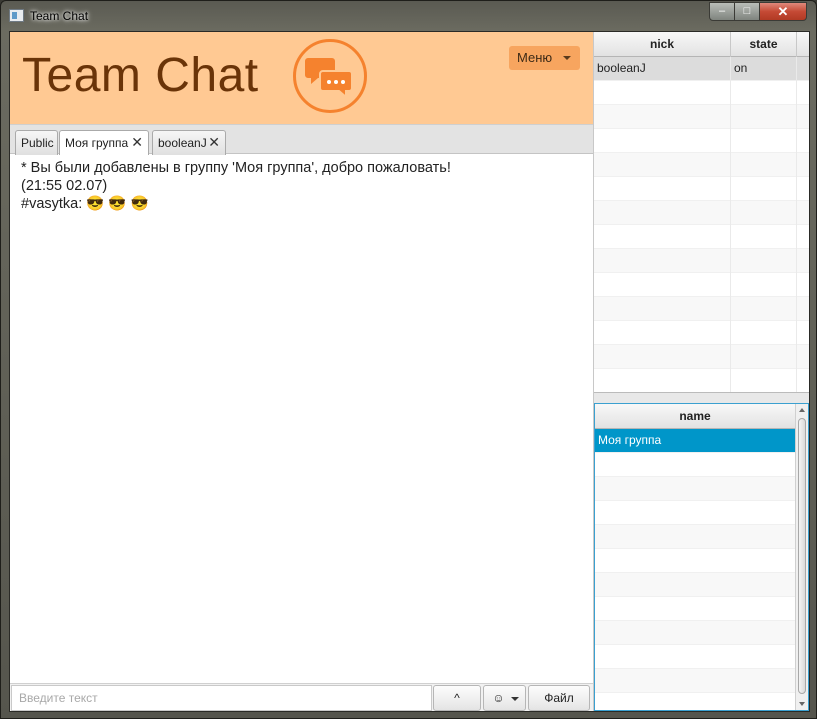 The image size is (817, 719). I want to click on minimize-icon: ‒, so click(722, 11).